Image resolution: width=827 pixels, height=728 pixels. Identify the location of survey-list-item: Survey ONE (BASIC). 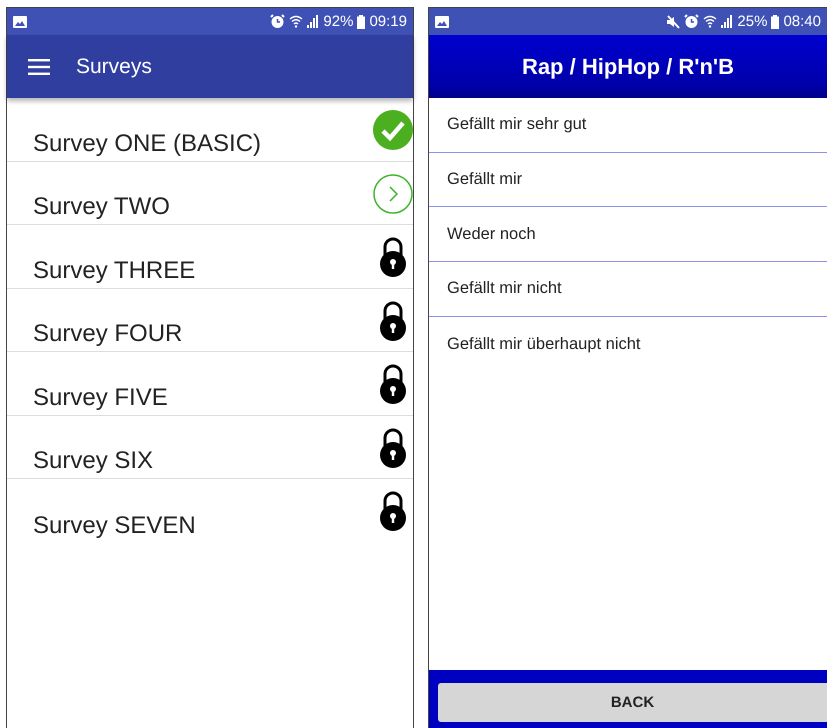
(210, 130).